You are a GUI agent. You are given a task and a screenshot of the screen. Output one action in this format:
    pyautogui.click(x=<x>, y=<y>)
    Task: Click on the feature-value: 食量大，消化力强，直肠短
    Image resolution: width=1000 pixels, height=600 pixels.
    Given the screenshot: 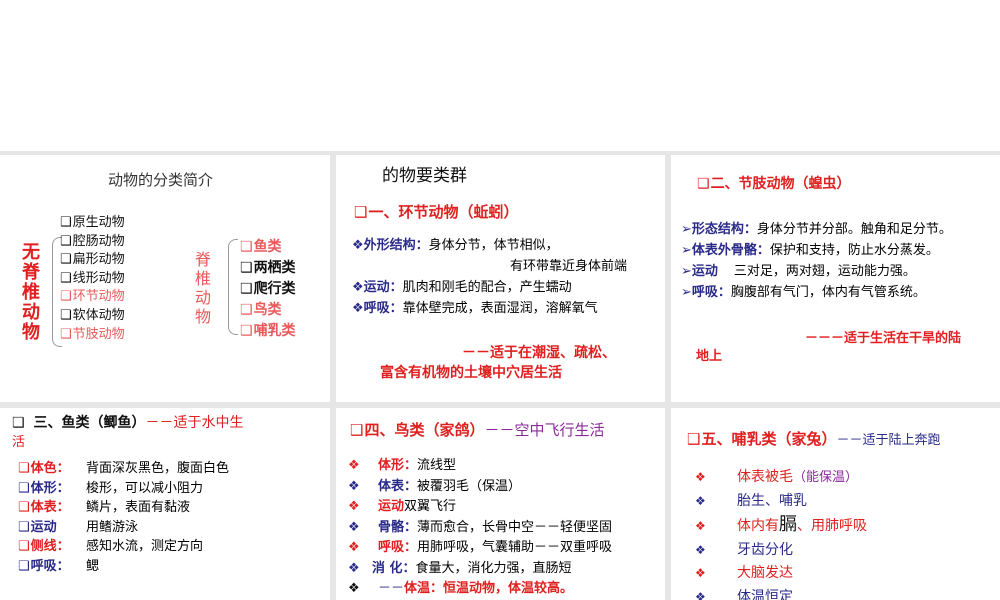 What is the action you would take?
    pyautogui.click(x=493, y=568)
    